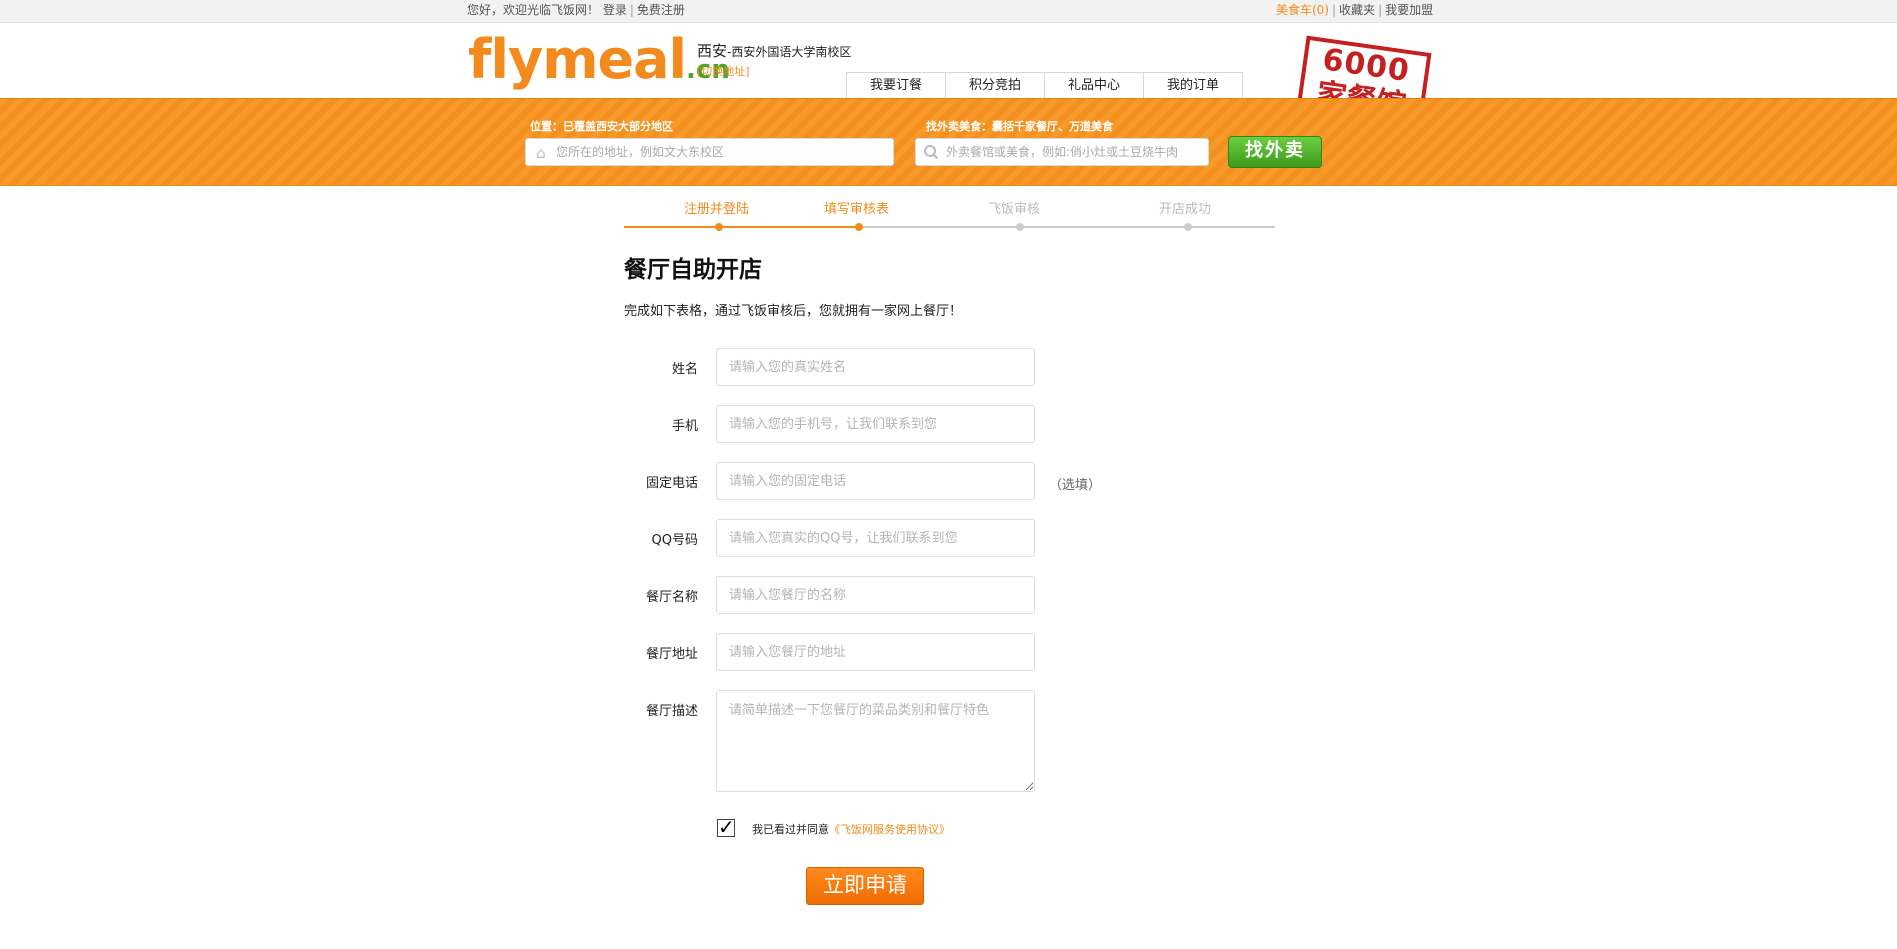  Describe the element at coordinates (875, 595) in the screenshot. I see `restaurant-name-input` at that location.